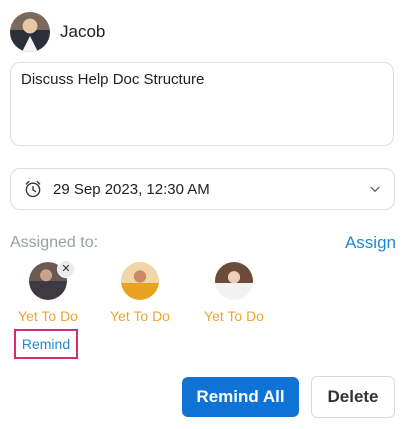 Image resolution: width=412 pixels, height=429 pixels. I want to click on date-time-picker: 29 Sep 2023, 12:30 AM, so click(202, 189).